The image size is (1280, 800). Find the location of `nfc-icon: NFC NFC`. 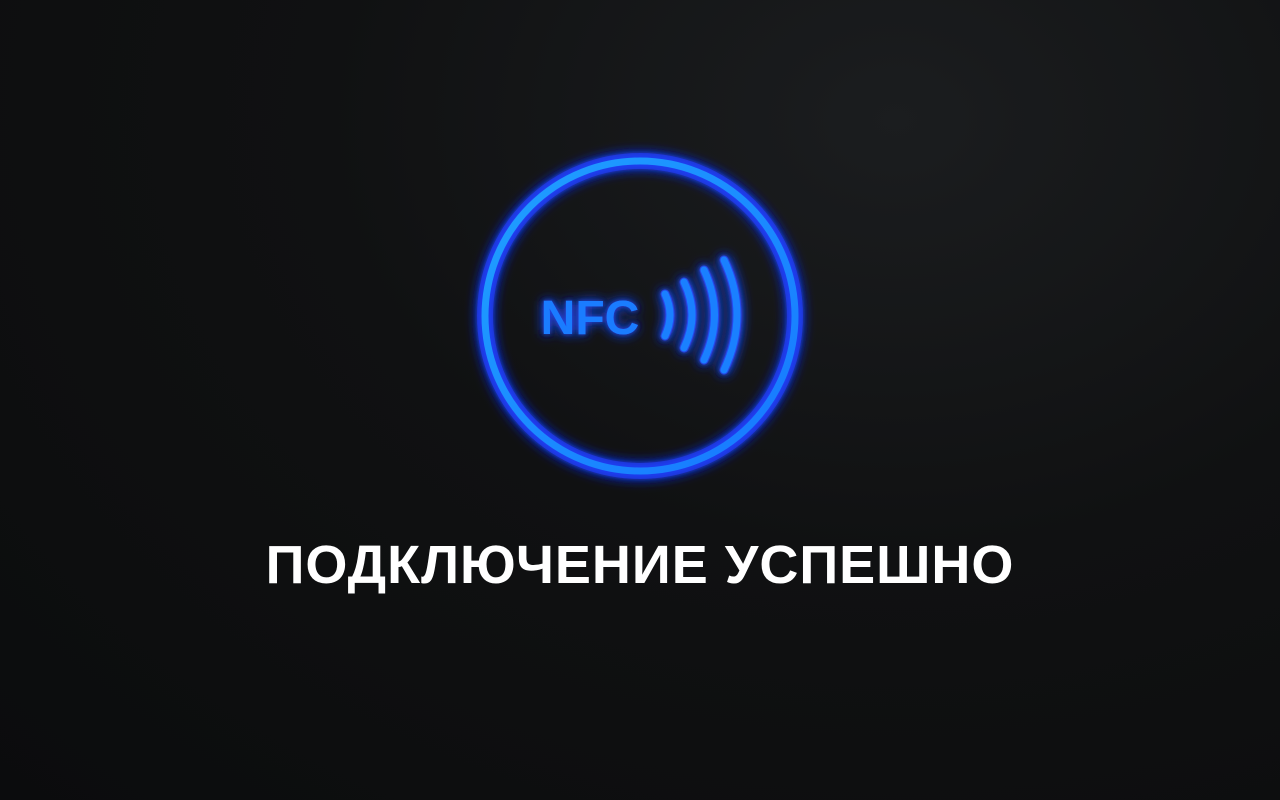

nfc-icon: NFC NFC is located at coordinates (640, 316).